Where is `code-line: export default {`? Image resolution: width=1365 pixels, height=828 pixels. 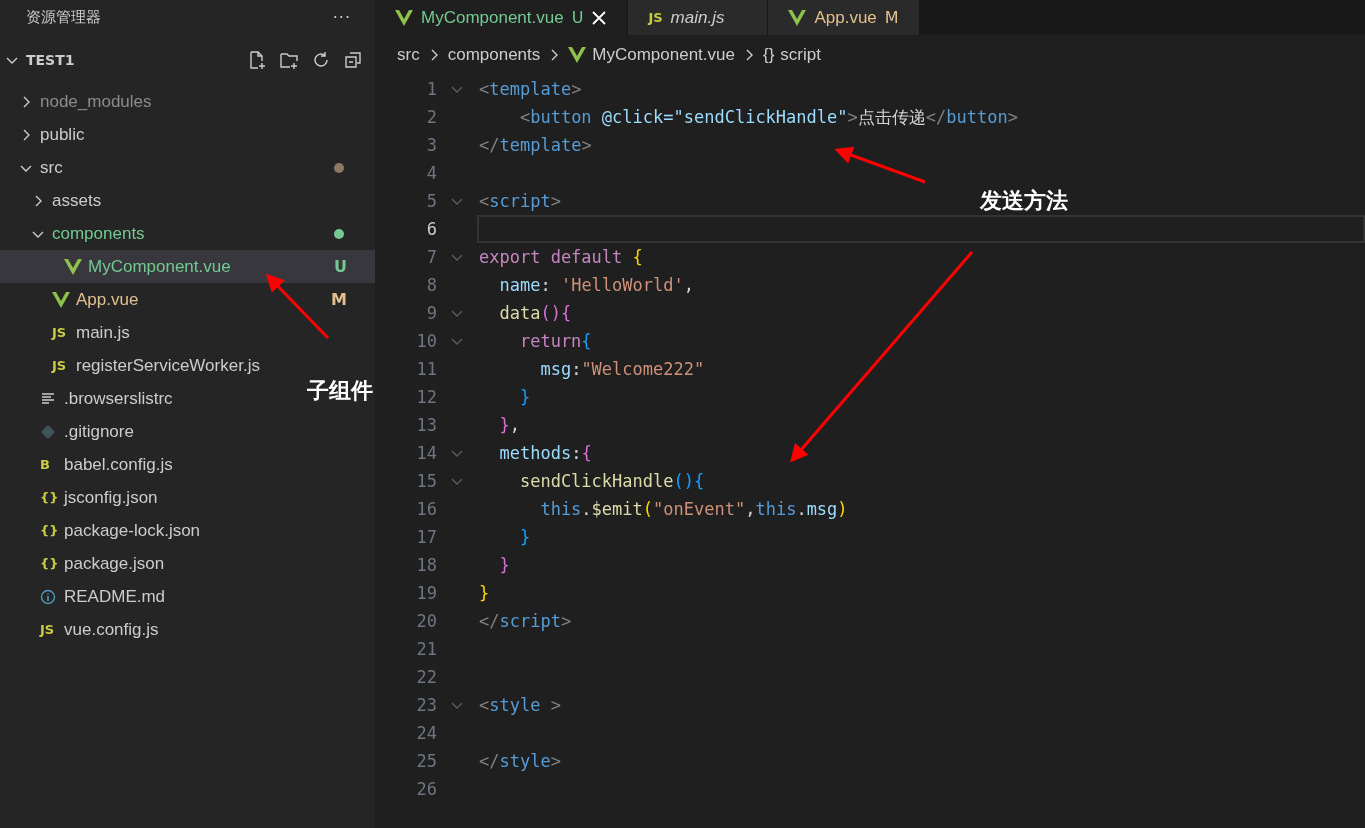 code-line: export default { is located at coordinates (561, 257).